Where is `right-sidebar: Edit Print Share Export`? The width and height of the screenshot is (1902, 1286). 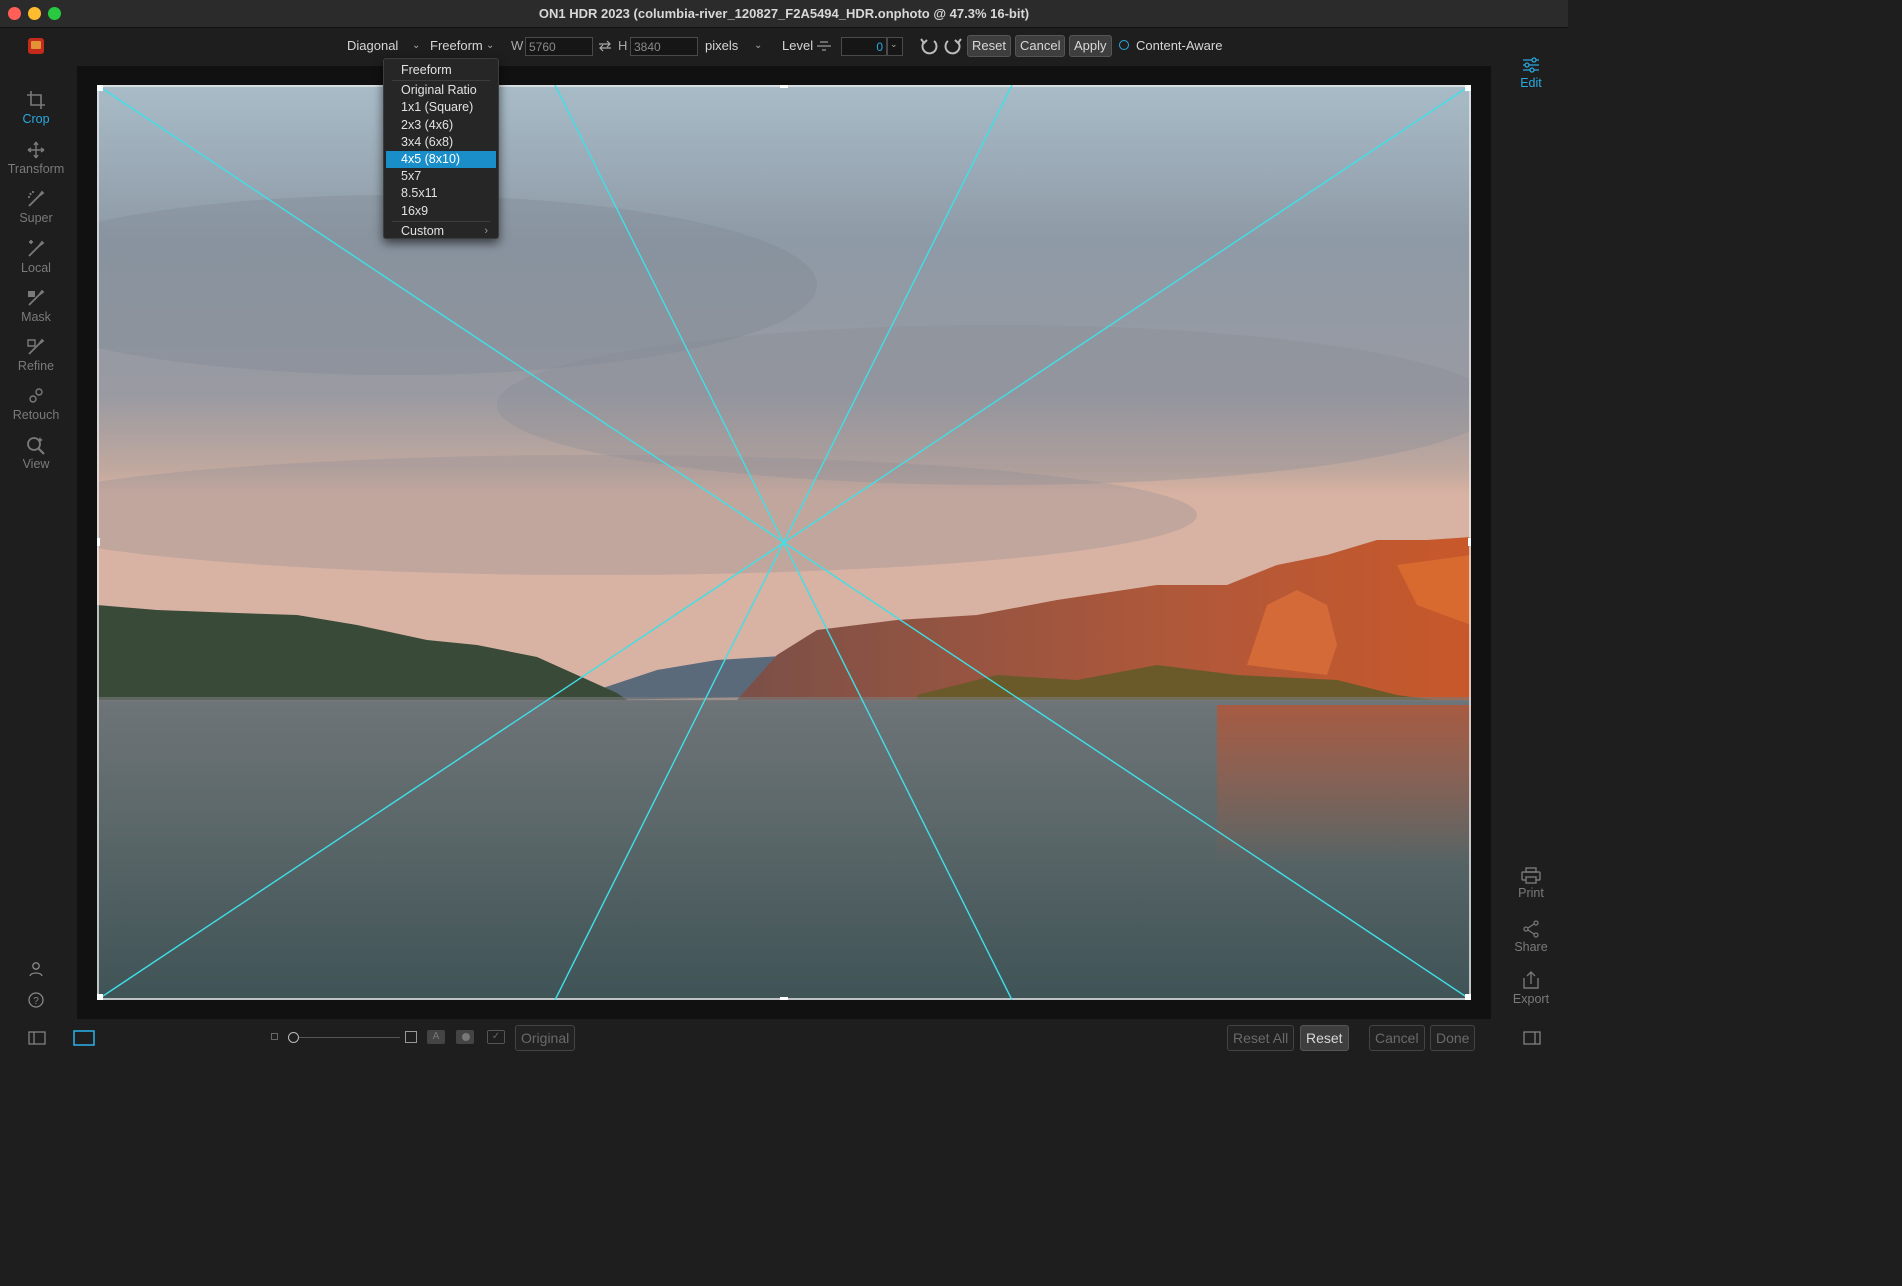
right-sidebar: Edit Print Share Export is located at coordinates (1531, 540).